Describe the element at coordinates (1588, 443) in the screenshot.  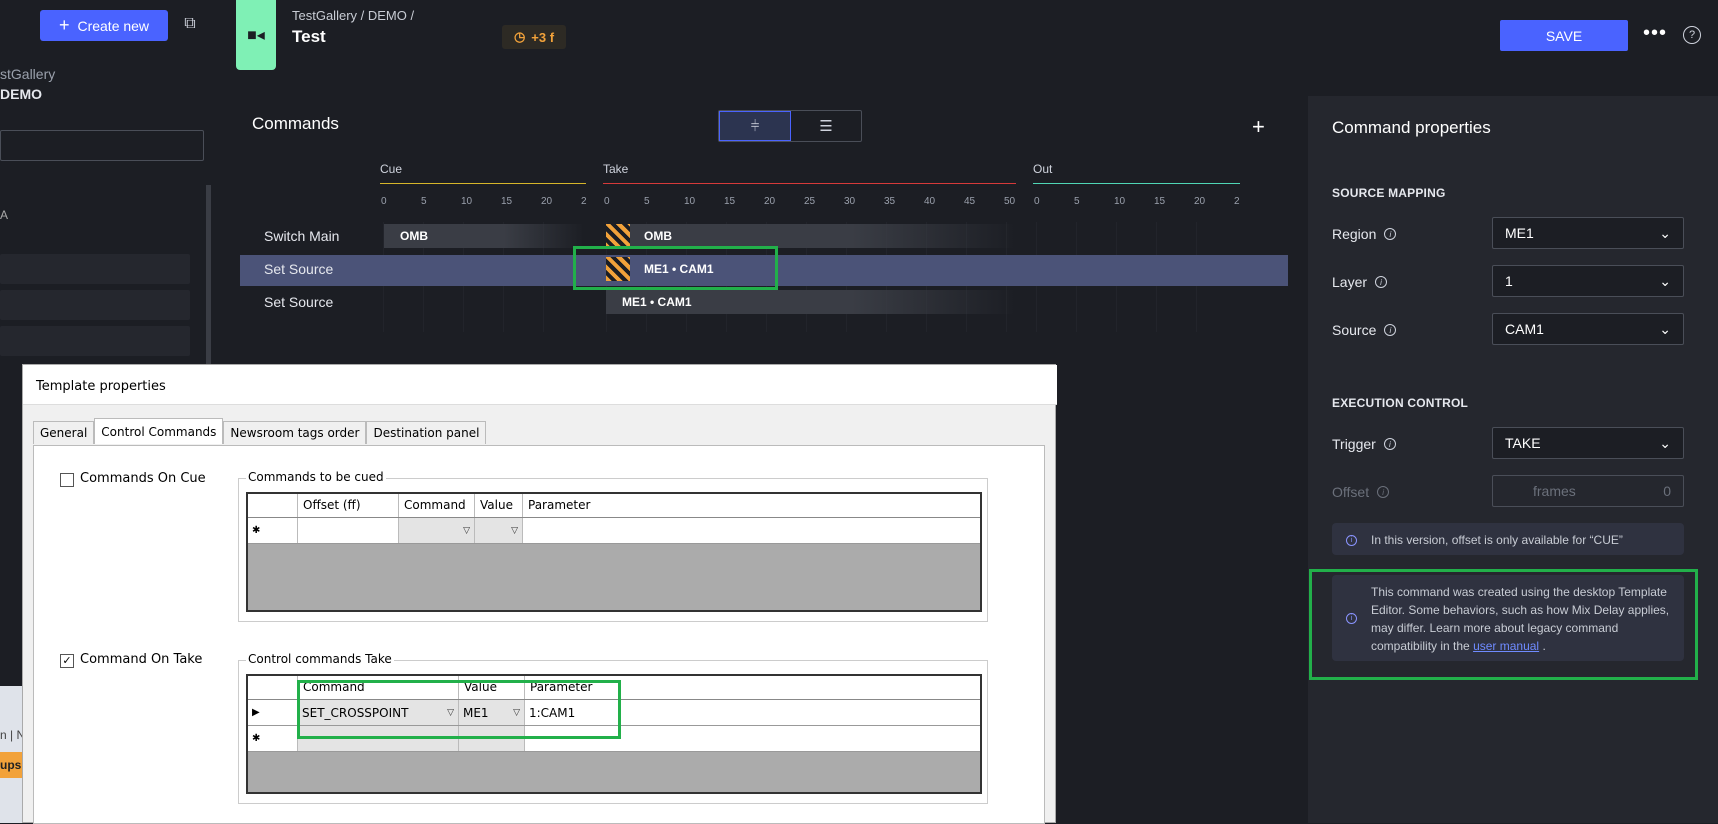
I see `trigger-select: TAKE ⌄` at that location.